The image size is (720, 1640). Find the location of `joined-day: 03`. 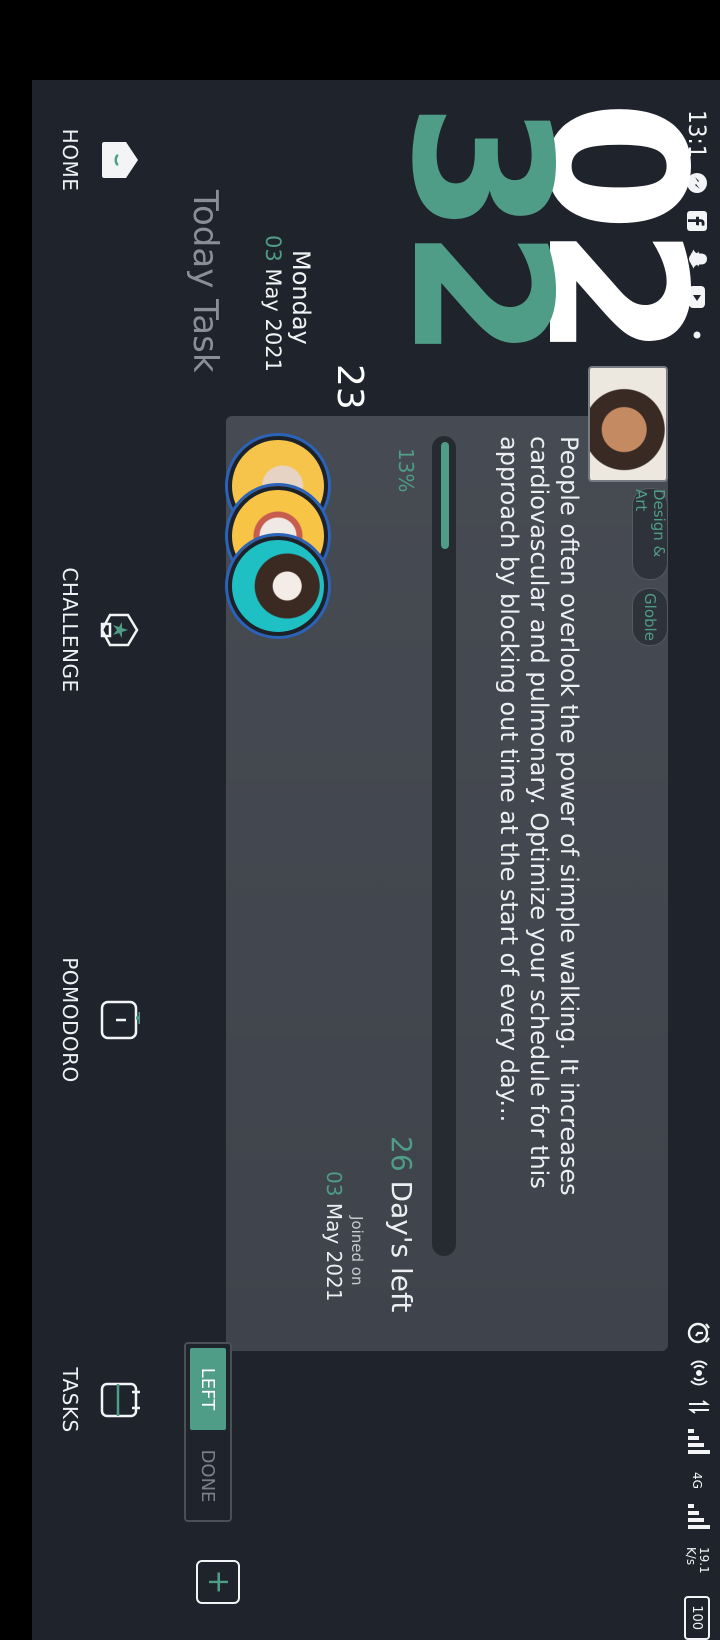

joined-day: 03 is located at coordinates (334, 1184).